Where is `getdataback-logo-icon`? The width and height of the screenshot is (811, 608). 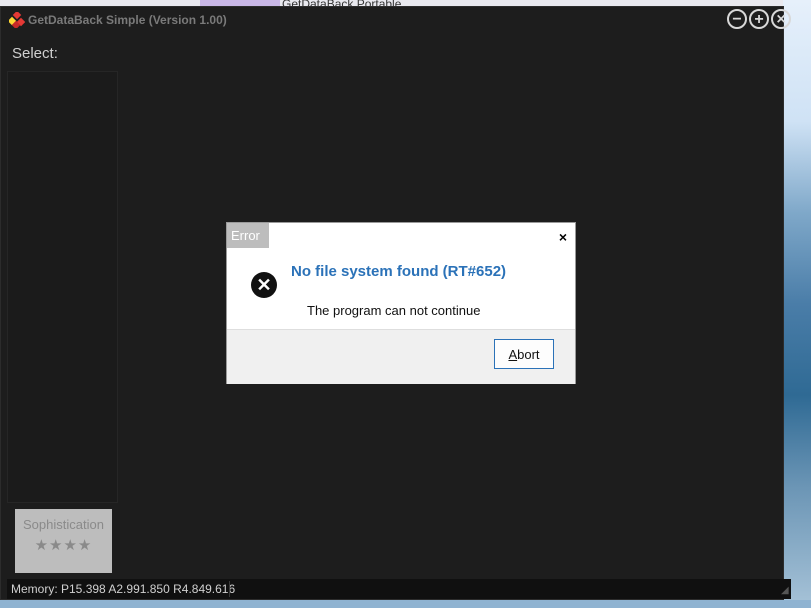 getdataback-logo-icon is located at coordinates (17, 20).